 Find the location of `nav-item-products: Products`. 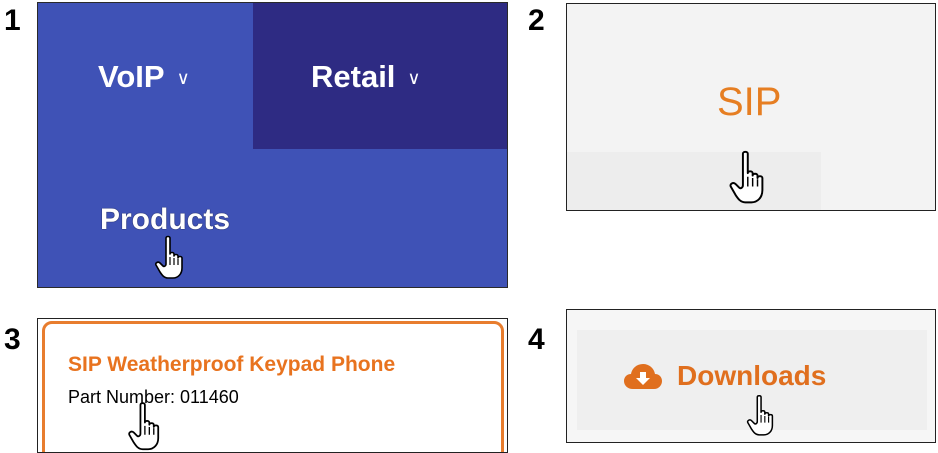

nav-item-products: Products is located at coordinates (165, 220).